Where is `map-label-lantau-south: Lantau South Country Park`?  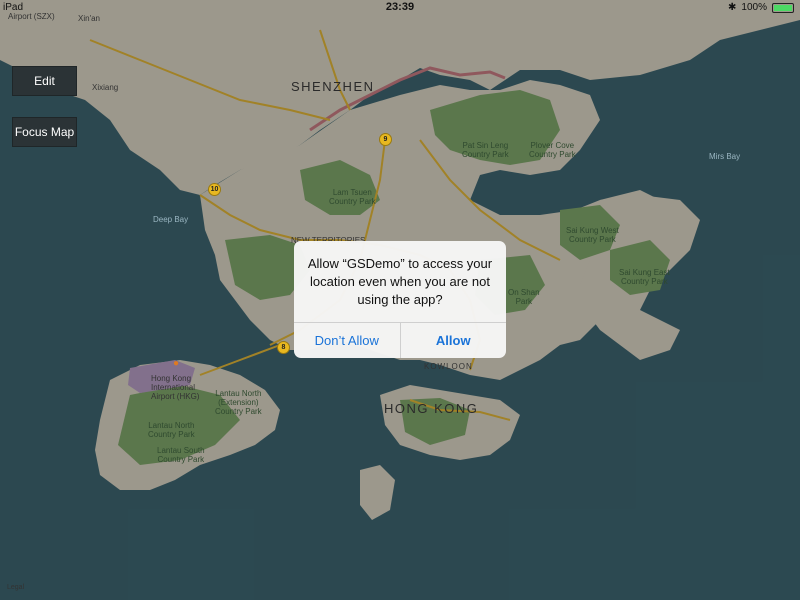 map-label-lantau-south: Lantau South Country Park is located at coordinates (181, 455).